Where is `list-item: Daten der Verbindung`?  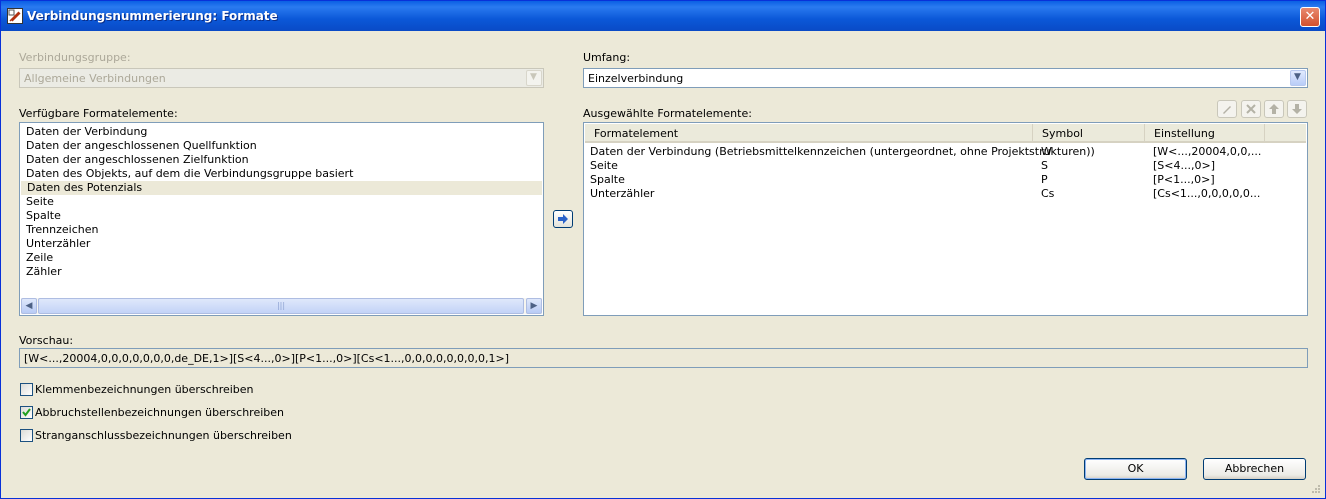
list-item: Daten der Verbindung is located at coordinates (86, 132).